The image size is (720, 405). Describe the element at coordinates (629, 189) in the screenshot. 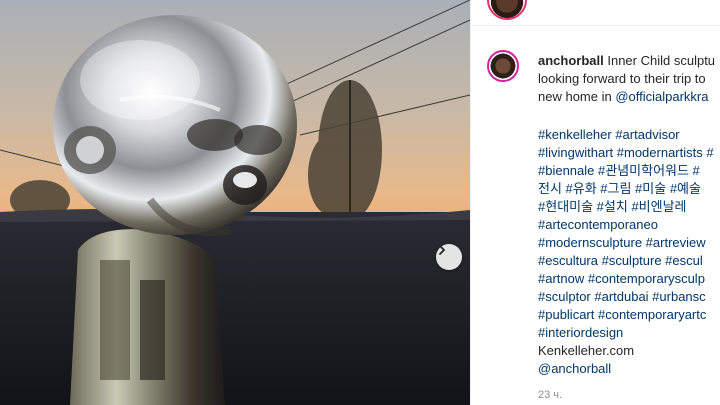

I see `hashtag-line: 전시 #유화 #그림 #미술 #예술` at that location.